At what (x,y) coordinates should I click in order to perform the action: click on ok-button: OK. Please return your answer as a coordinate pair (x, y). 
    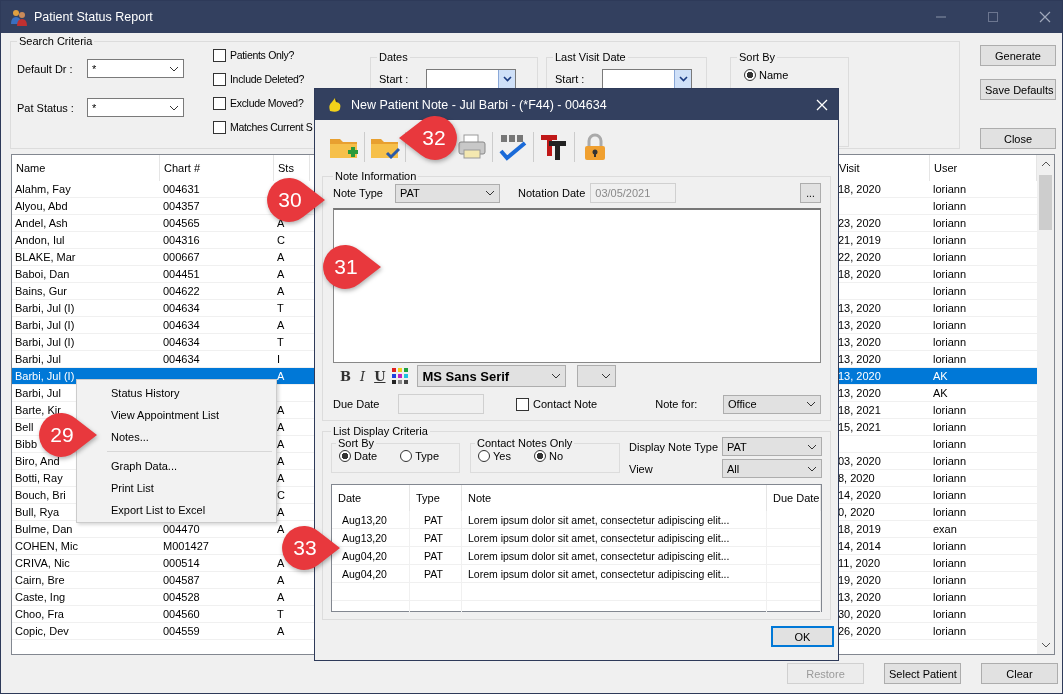
    Looking at the image, I should click on (802, 636).